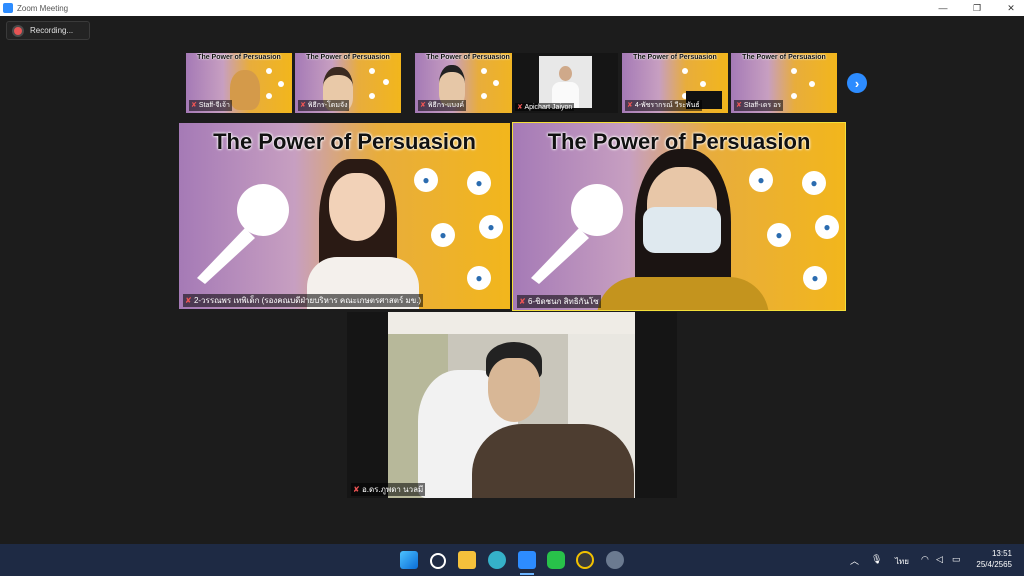 Image resolution: width=1024 pixels, height=576 pixels. I want to click on participant-thumbnail: The Power of Persuasion ✘ พิธีกร-โดมจัง, so click(348, 83).